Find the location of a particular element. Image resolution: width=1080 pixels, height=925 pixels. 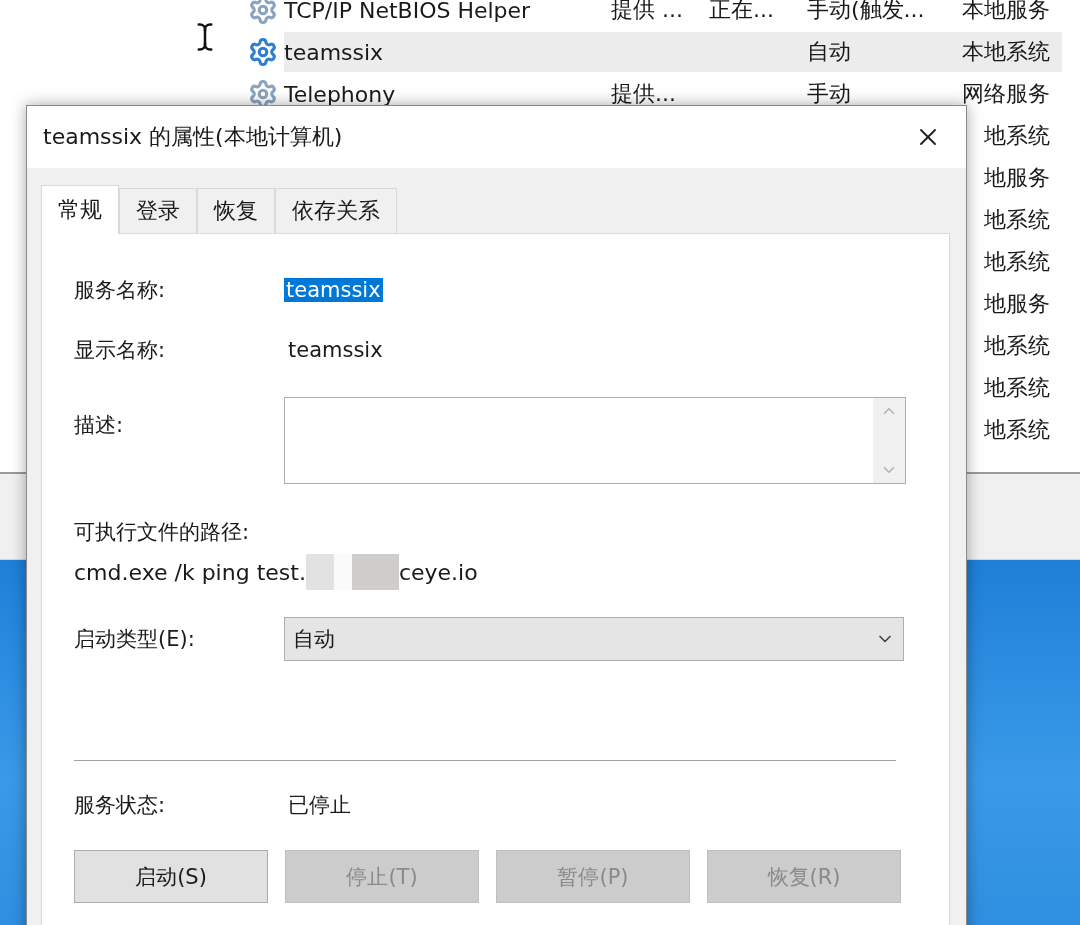

service-name: TCP/IP NetBIOS Helper is located at coordinates (407, 11).